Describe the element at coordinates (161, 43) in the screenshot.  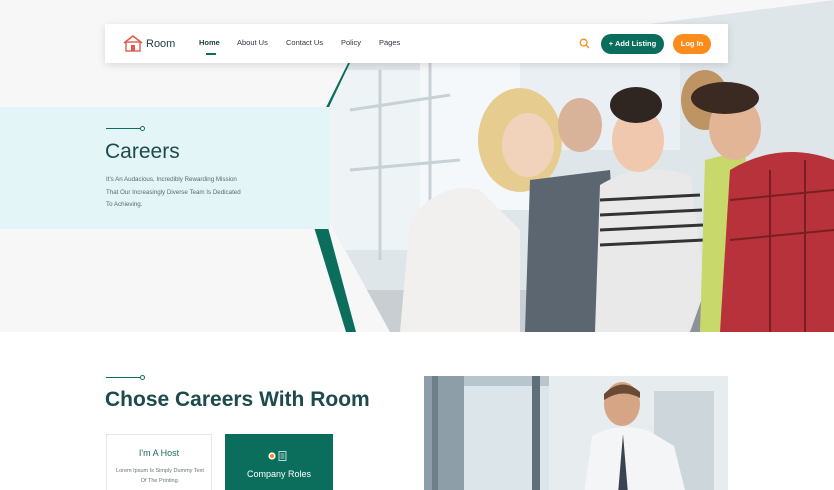
I see `logo-text: Room` at that location.